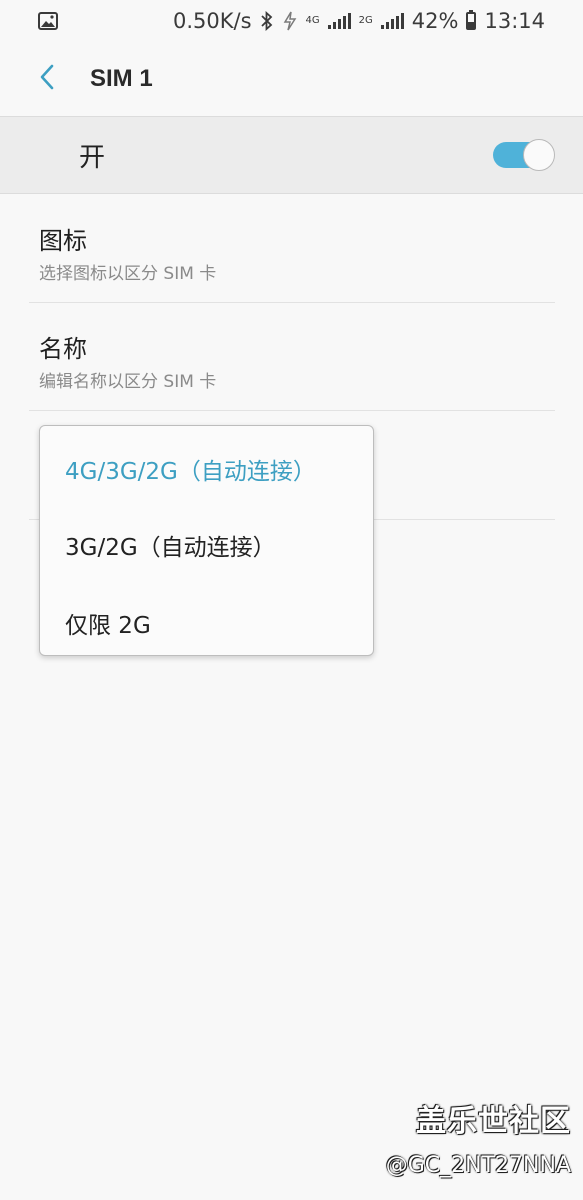 Image resolution: width=583 pixels, height=1200 pixels. Describe the element at coordinates (292, 410) in the screenshot. I see `divider` at that location.